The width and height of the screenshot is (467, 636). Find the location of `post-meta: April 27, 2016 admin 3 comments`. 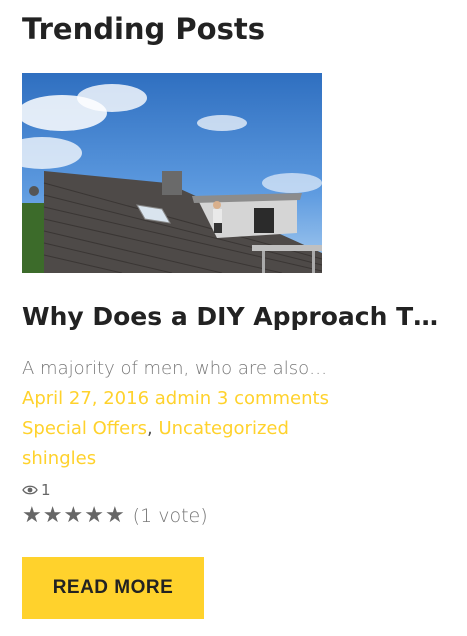

post-meta: April 27, 2016 admin 3 comments is located at coordinates (175, 398).